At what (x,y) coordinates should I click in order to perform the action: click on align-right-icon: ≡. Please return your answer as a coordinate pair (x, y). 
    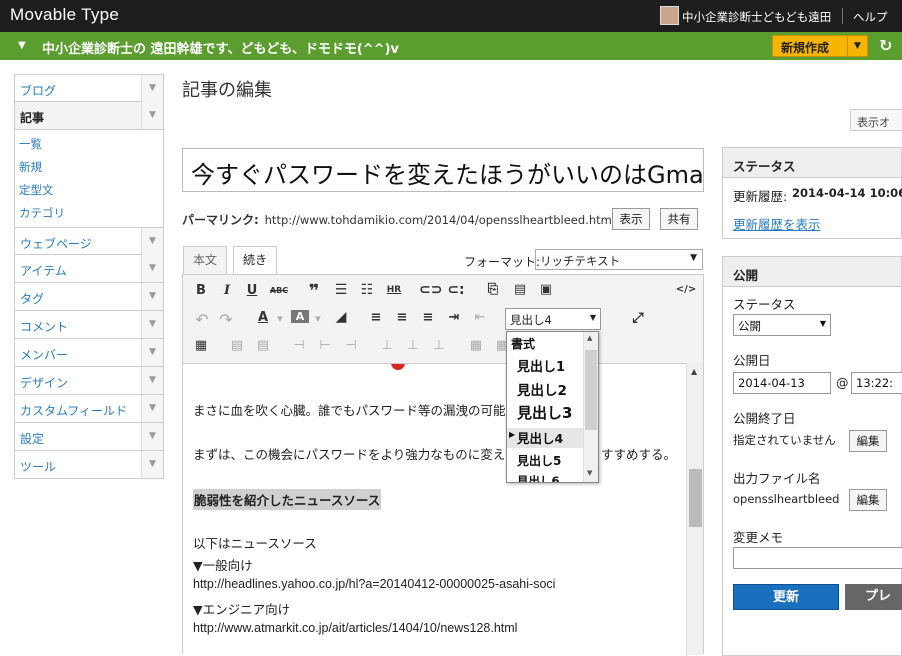
    Looking at the image, I should click on (428, 317).